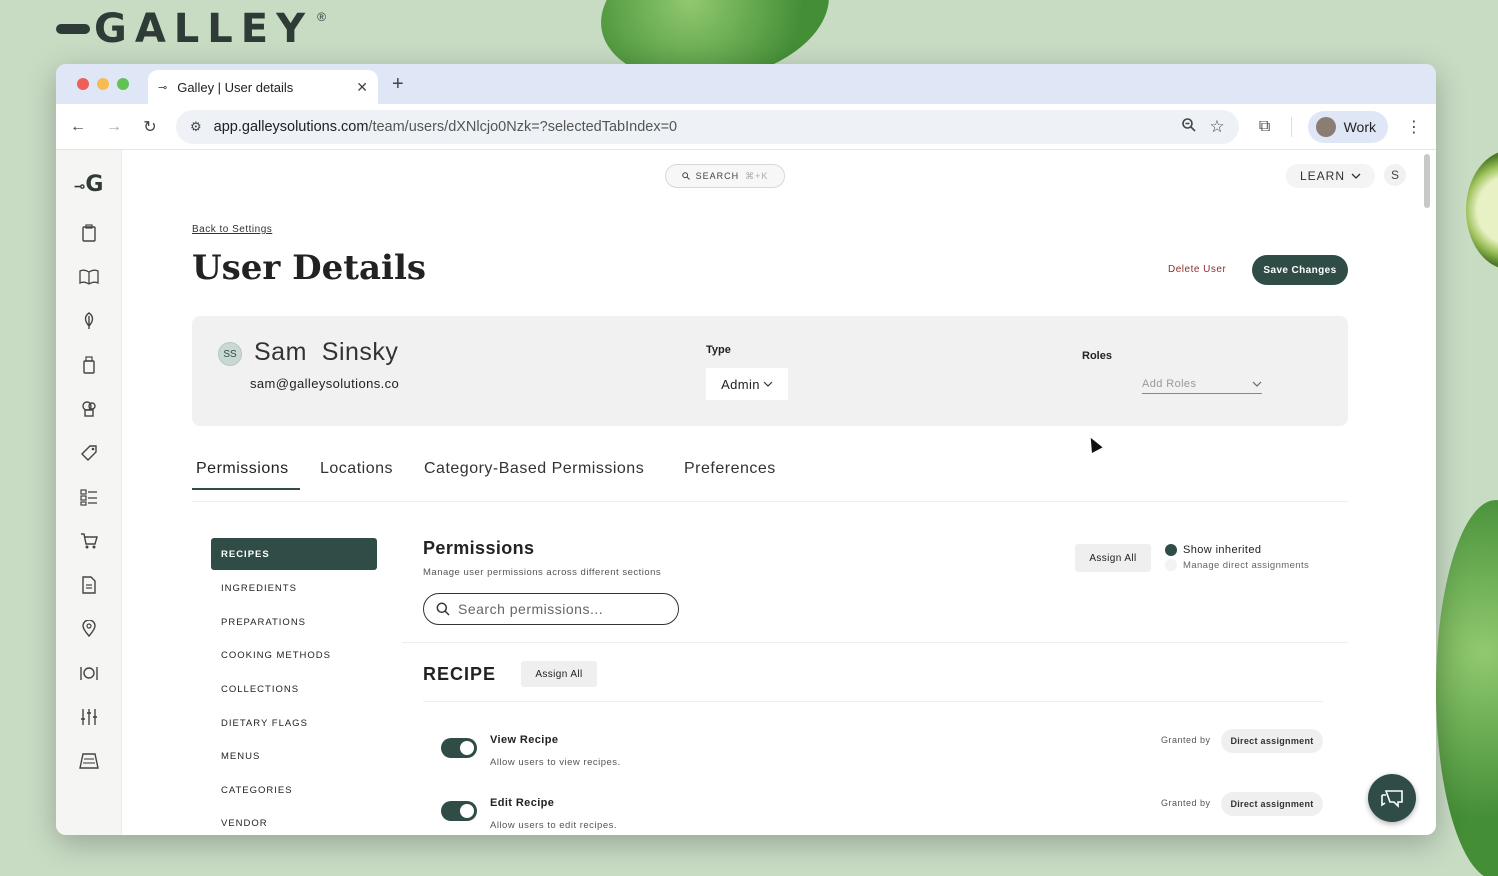  Describe the element at coordinates (294, 757) in the screenshot. I see `section-item-menus: MENUS` at that location.